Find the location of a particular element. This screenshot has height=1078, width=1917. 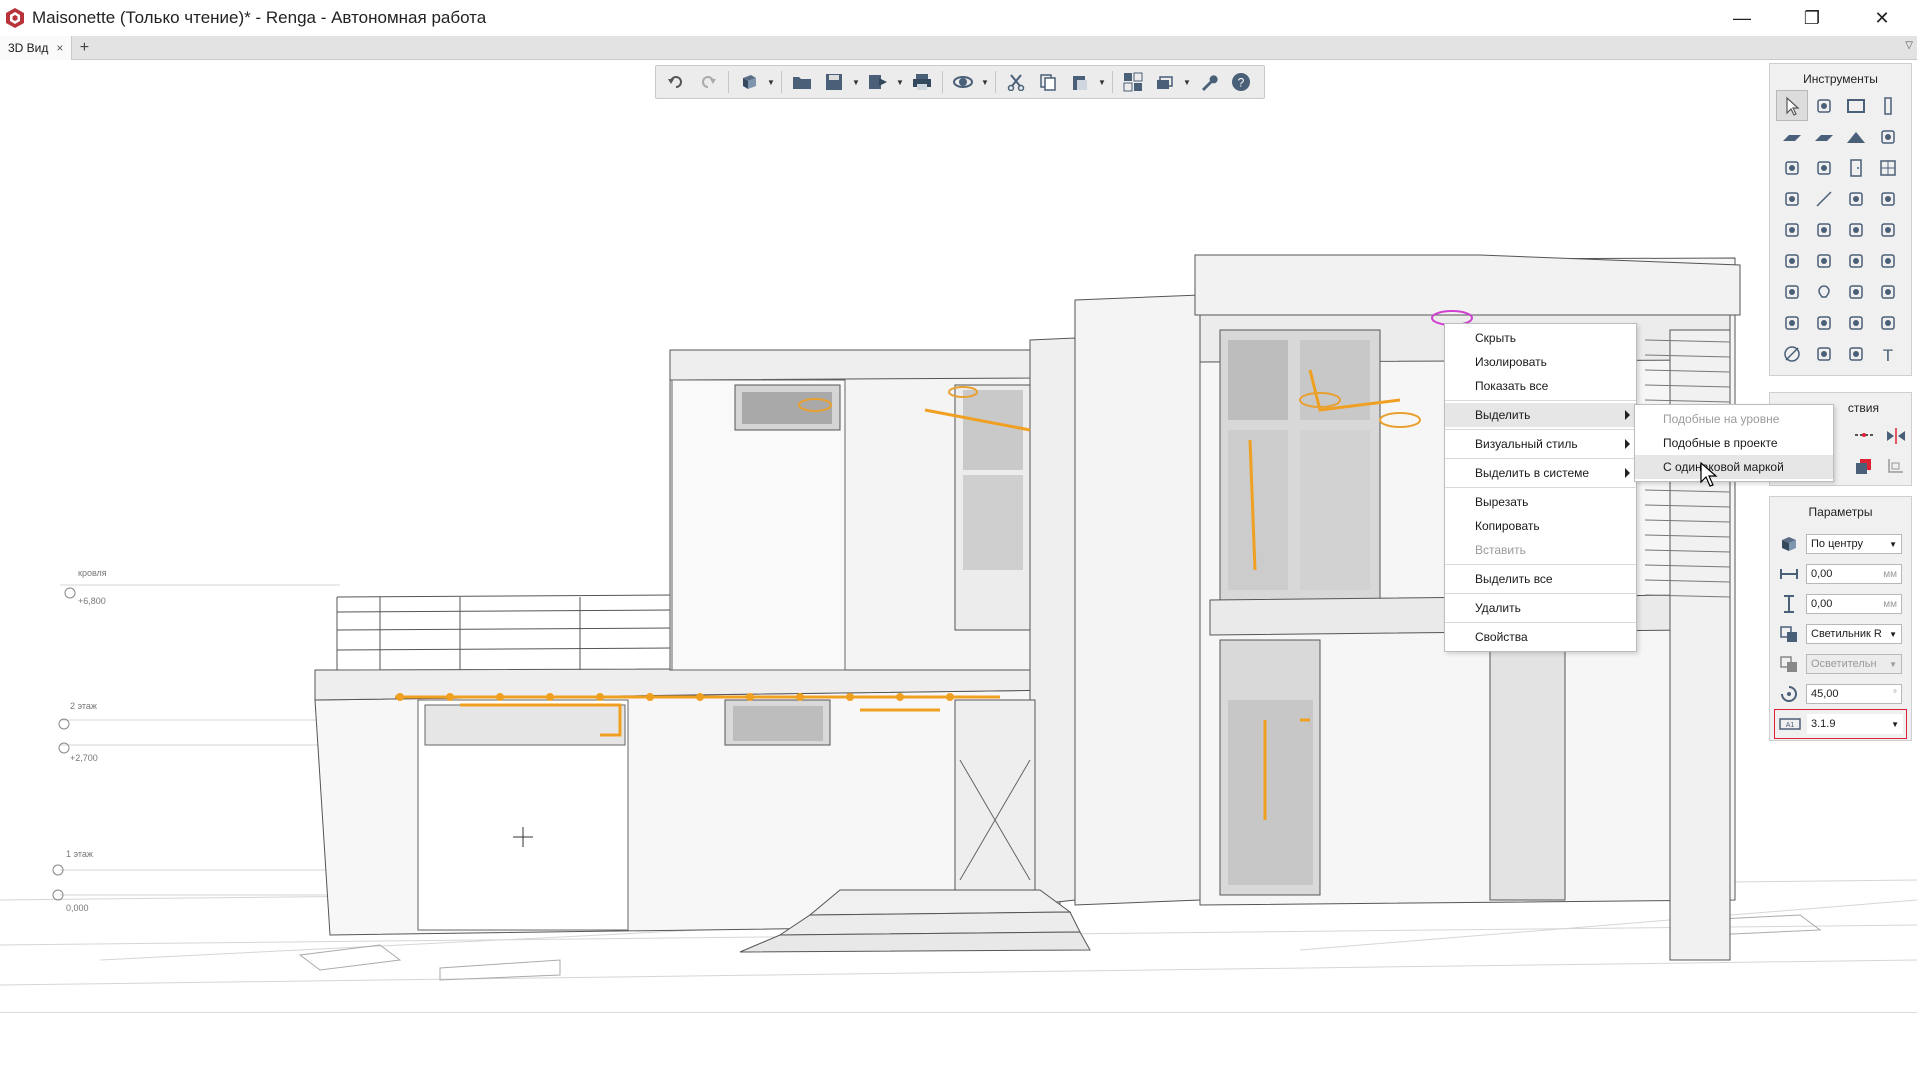

tool-boiler is located at coordinates (1824, 229).